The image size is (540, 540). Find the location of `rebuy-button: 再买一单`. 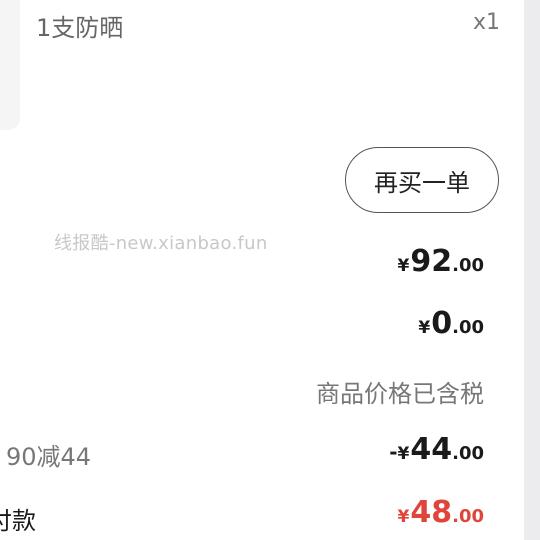

rebuy-button: 再买一单 is located at coordinates (422, 180).